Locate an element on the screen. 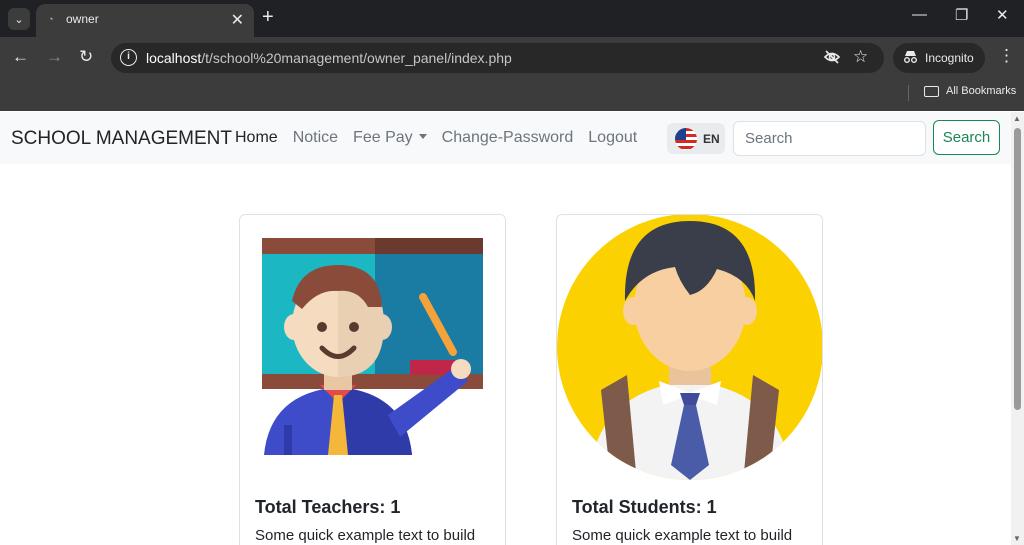 Image resolution: width=1024 pixels, height=545 pixels. page-scrollbar: ▲ ▼ is located at coordinates (1017, 328).